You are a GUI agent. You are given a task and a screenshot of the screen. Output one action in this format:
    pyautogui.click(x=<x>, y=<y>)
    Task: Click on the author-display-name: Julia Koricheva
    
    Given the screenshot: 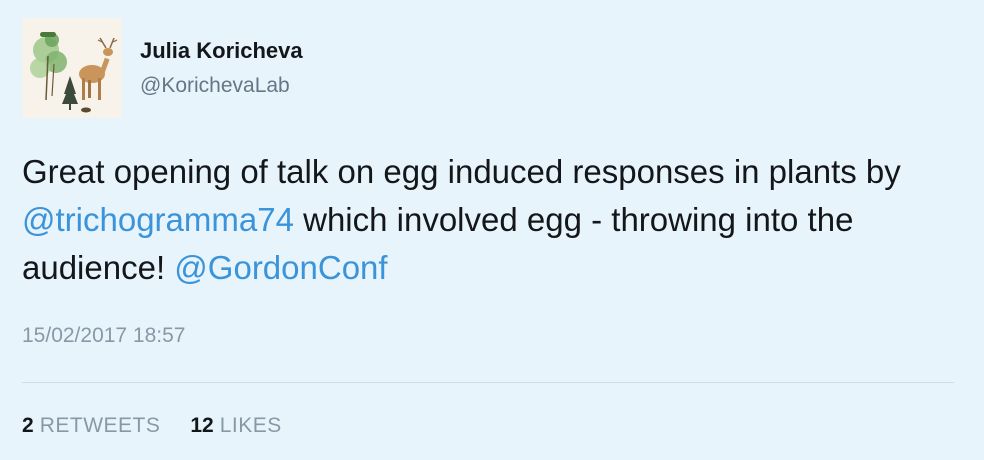 What is the action you would take?
    pyautogui.click(x=221, y=51)
    